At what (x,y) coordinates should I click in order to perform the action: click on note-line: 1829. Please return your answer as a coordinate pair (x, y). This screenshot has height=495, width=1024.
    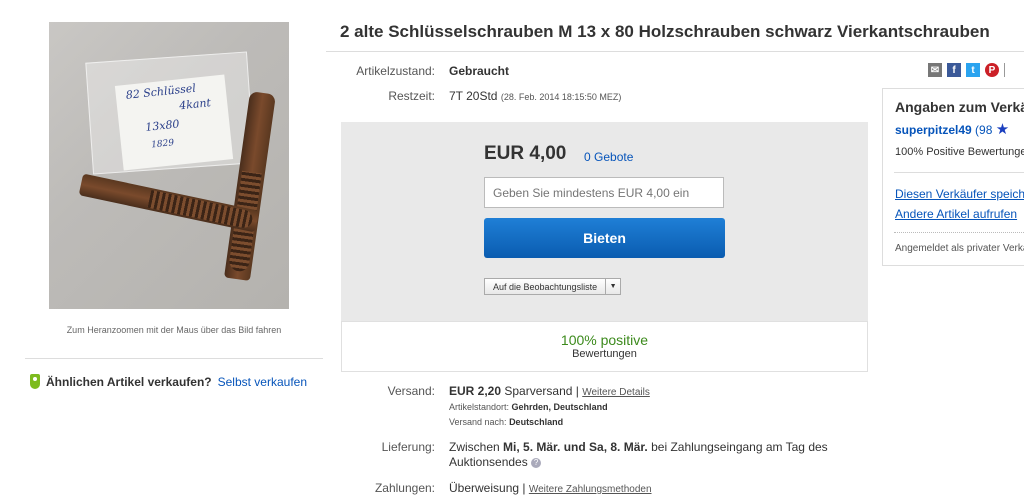
    Looking at the image, I should click on (162, 144).